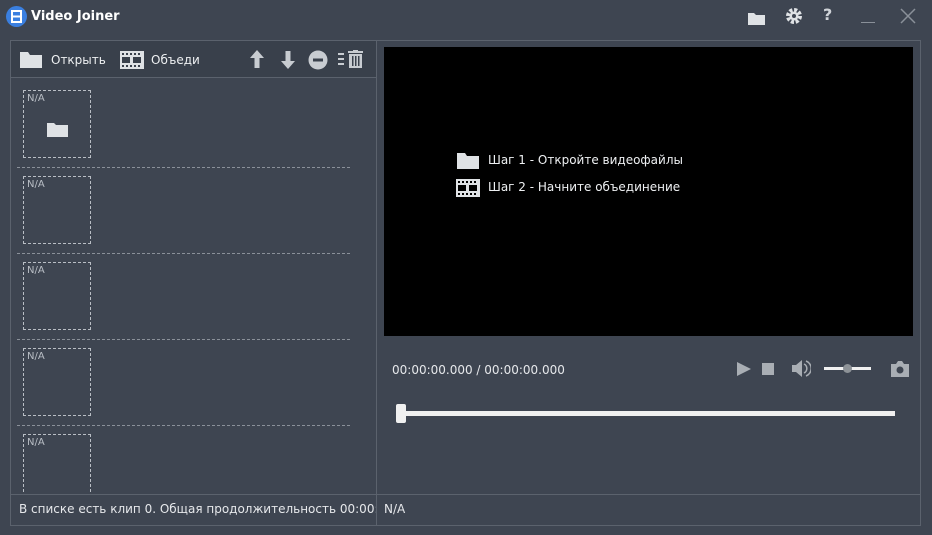 Image resolution: width=932 pixels, height=535 pixels. What do you see at coordinates (908, 17) in the screenshot?
I see `close-icon` at bounding box center [908, 17].